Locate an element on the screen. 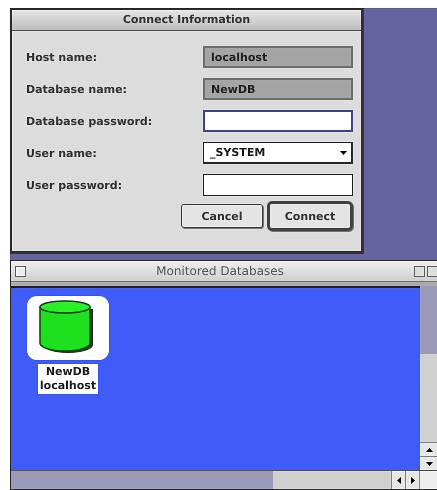 The image size is (437, 490). up-arrow-icon is located at coordinates (429, 450).